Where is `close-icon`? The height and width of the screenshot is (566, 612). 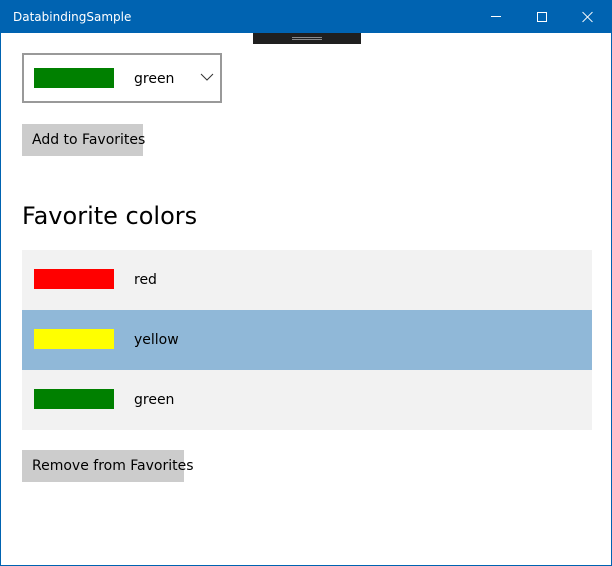
close-icon is located at coordinates (588, 17).